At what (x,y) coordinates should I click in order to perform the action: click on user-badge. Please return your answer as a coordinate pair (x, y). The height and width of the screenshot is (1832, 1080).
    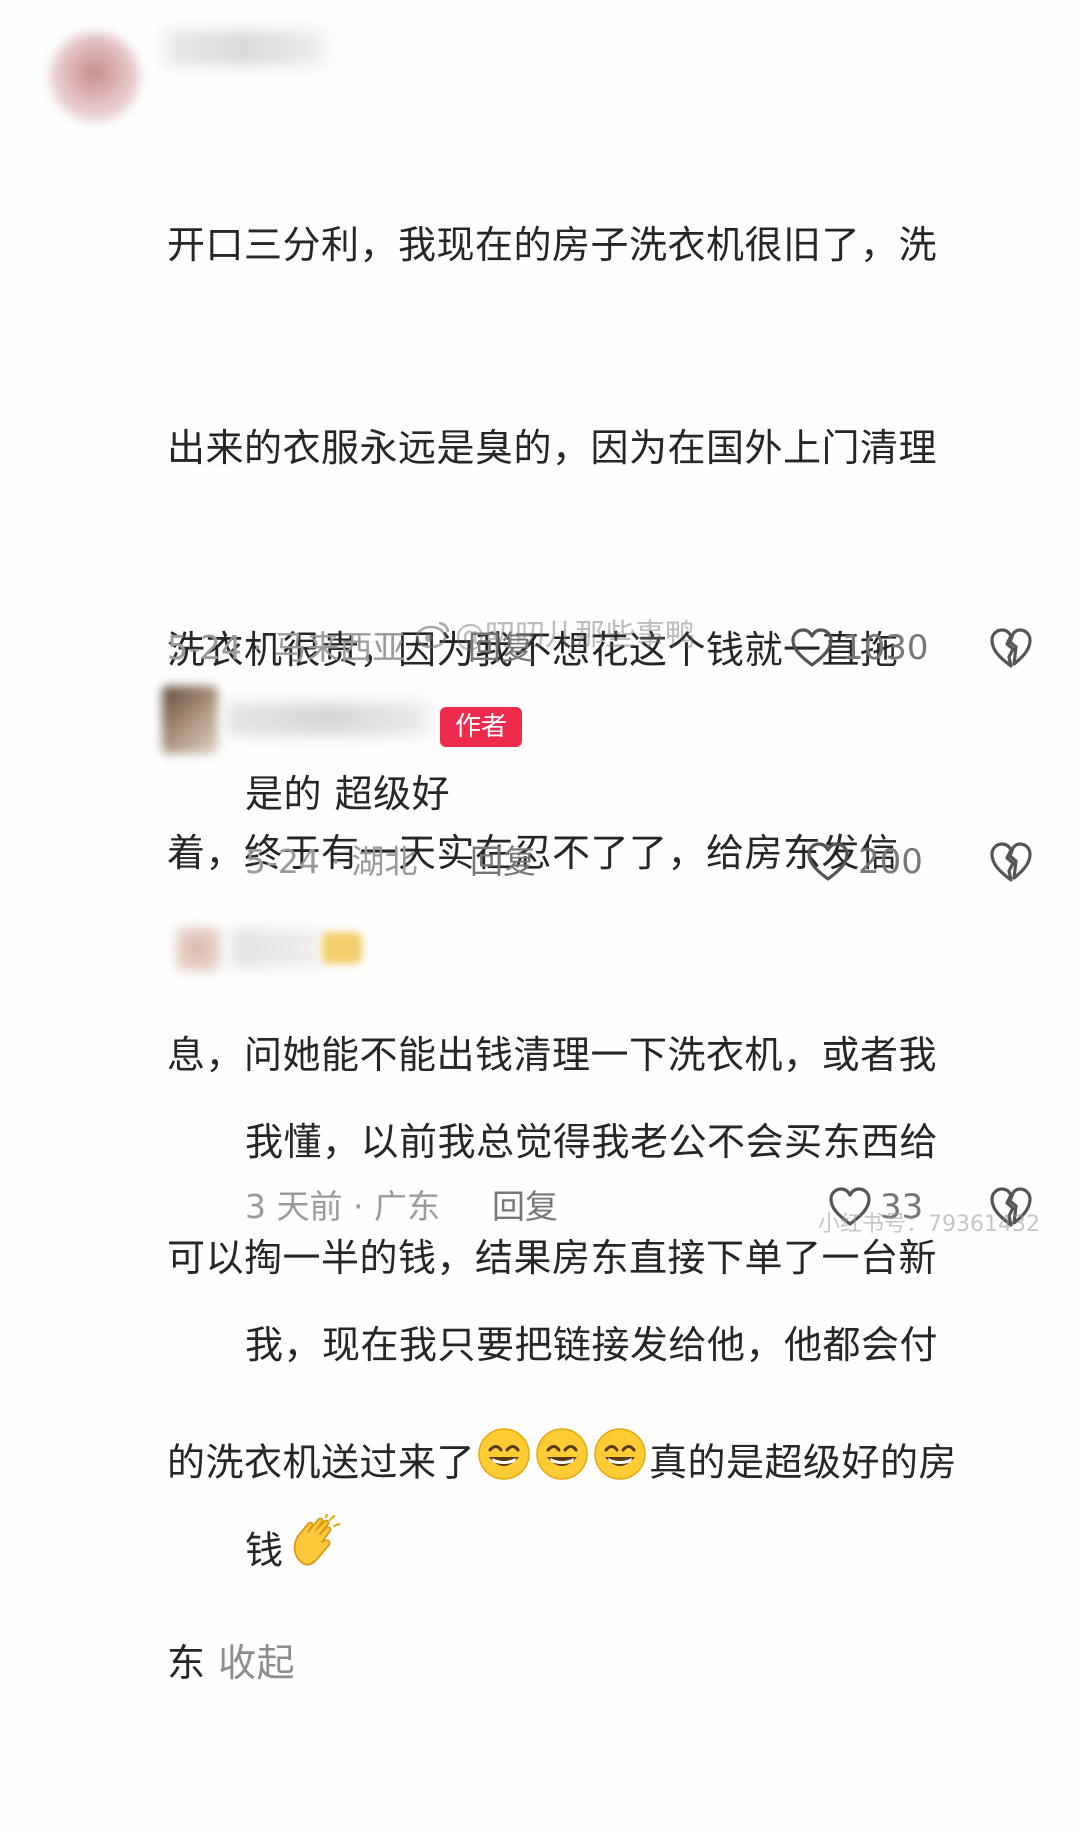
    Looking at the image, I should click on (342, 948).